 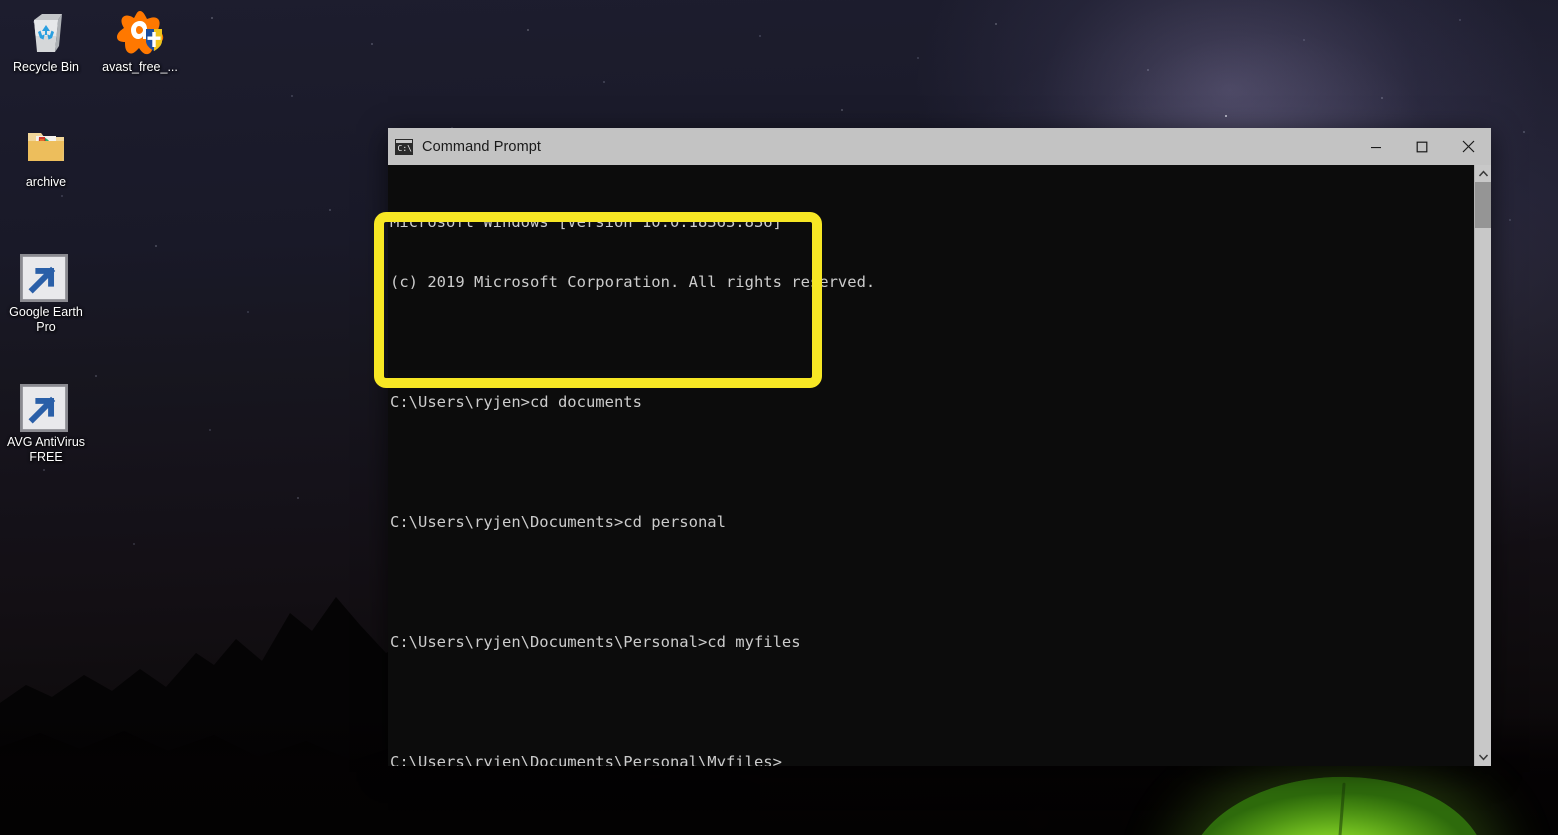 I want to click on desktop-icon-recycle-bin: Recycle Bin, so click(x=46, y=41).